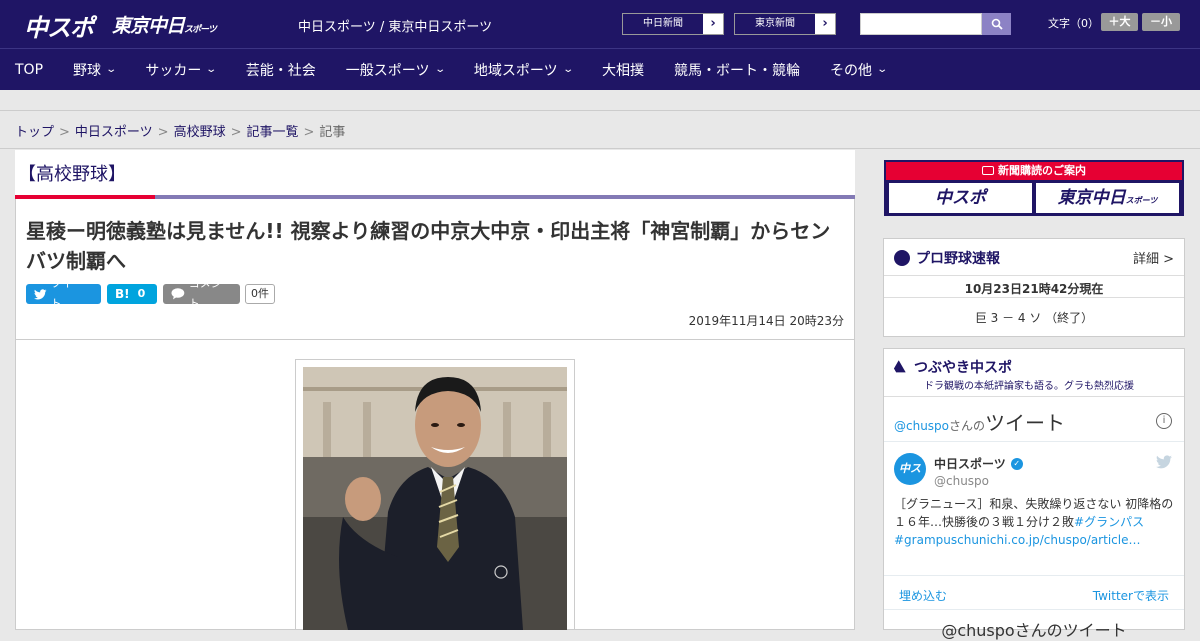 This screenshot has height=641, width=1200. What do you see at coordinates (435, 174) in the screenshot?
I see `category-header` at bounding box center [435, 174].